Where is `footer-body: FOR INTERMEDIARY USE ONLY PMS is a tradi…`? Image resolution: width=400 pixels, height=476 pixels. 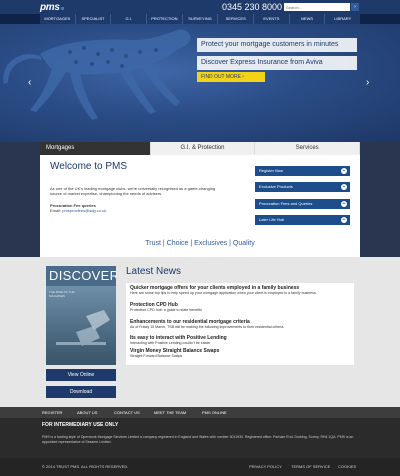 footer-body: FOR INTERMEDIARY USE ONLY PMS is a tradi… is located at coordinates (200, 438).